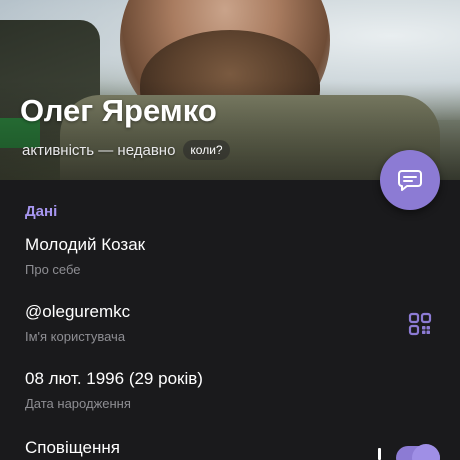  I want to click on birthday-item: 08 лют. 1996 (29 років) Дата народження, so click(114, 390).